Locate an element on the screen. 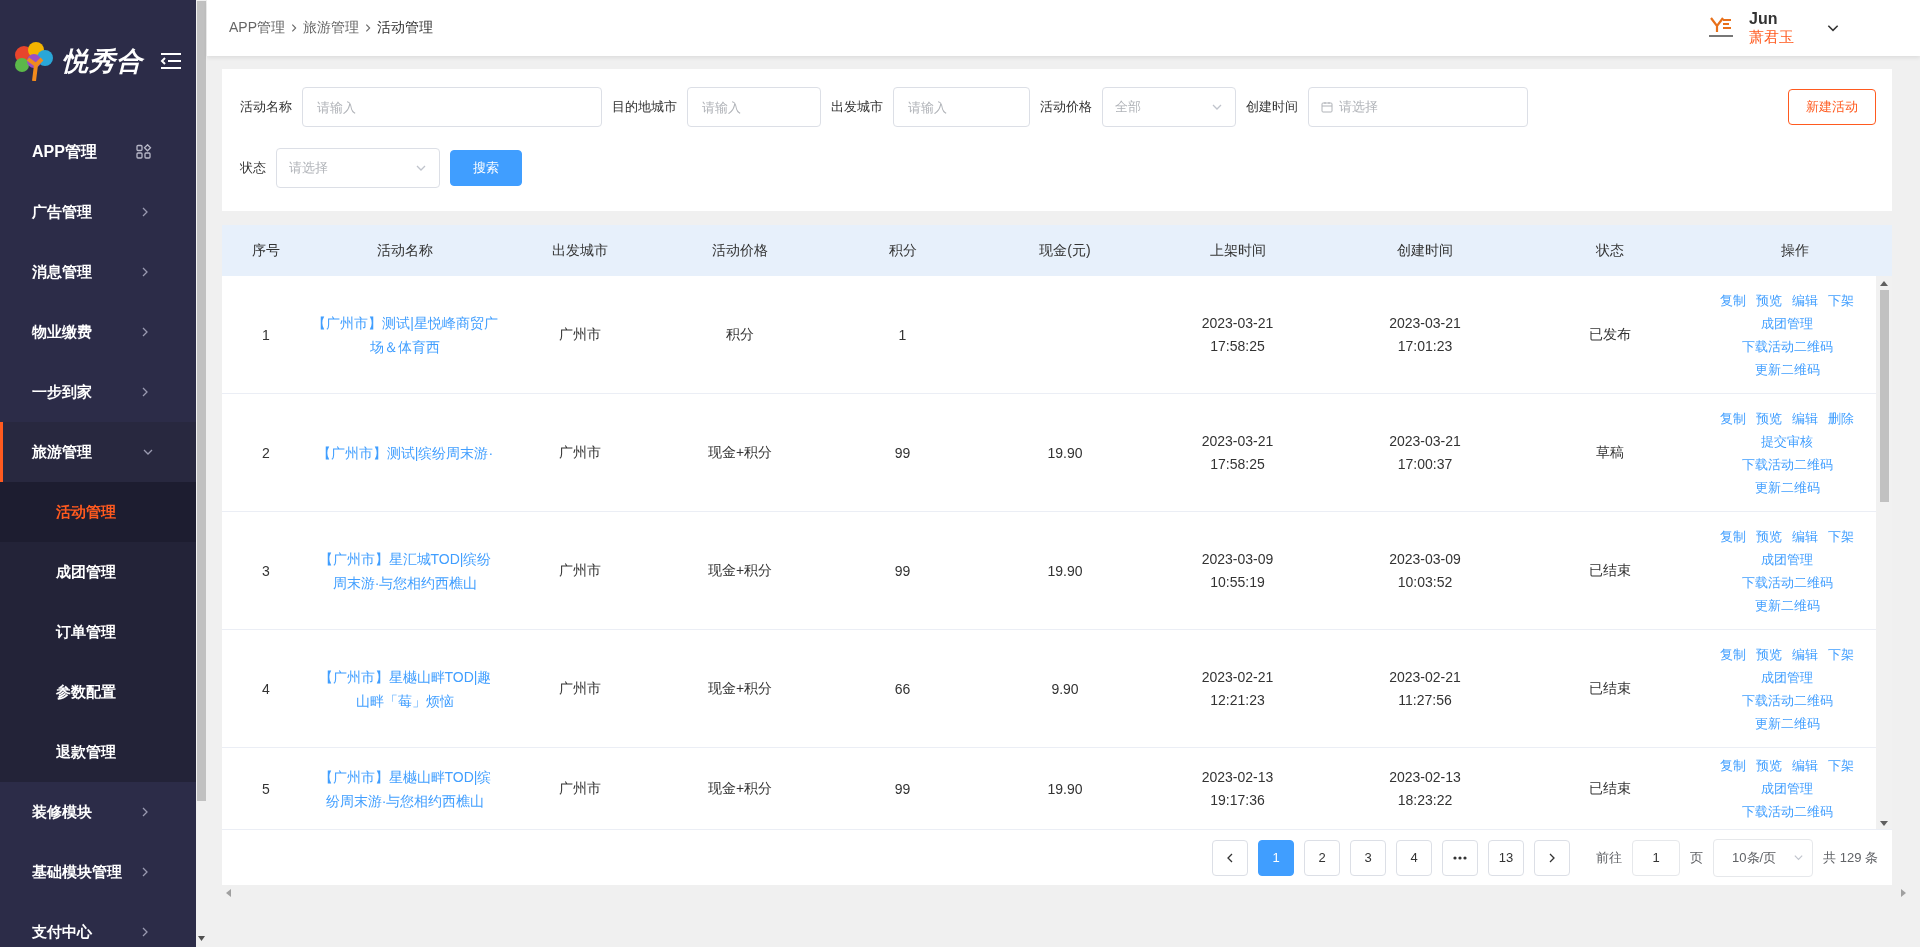 This screenshot has width=1920, height=947. search-button: 搜索 is located at coordinates (486, 168).